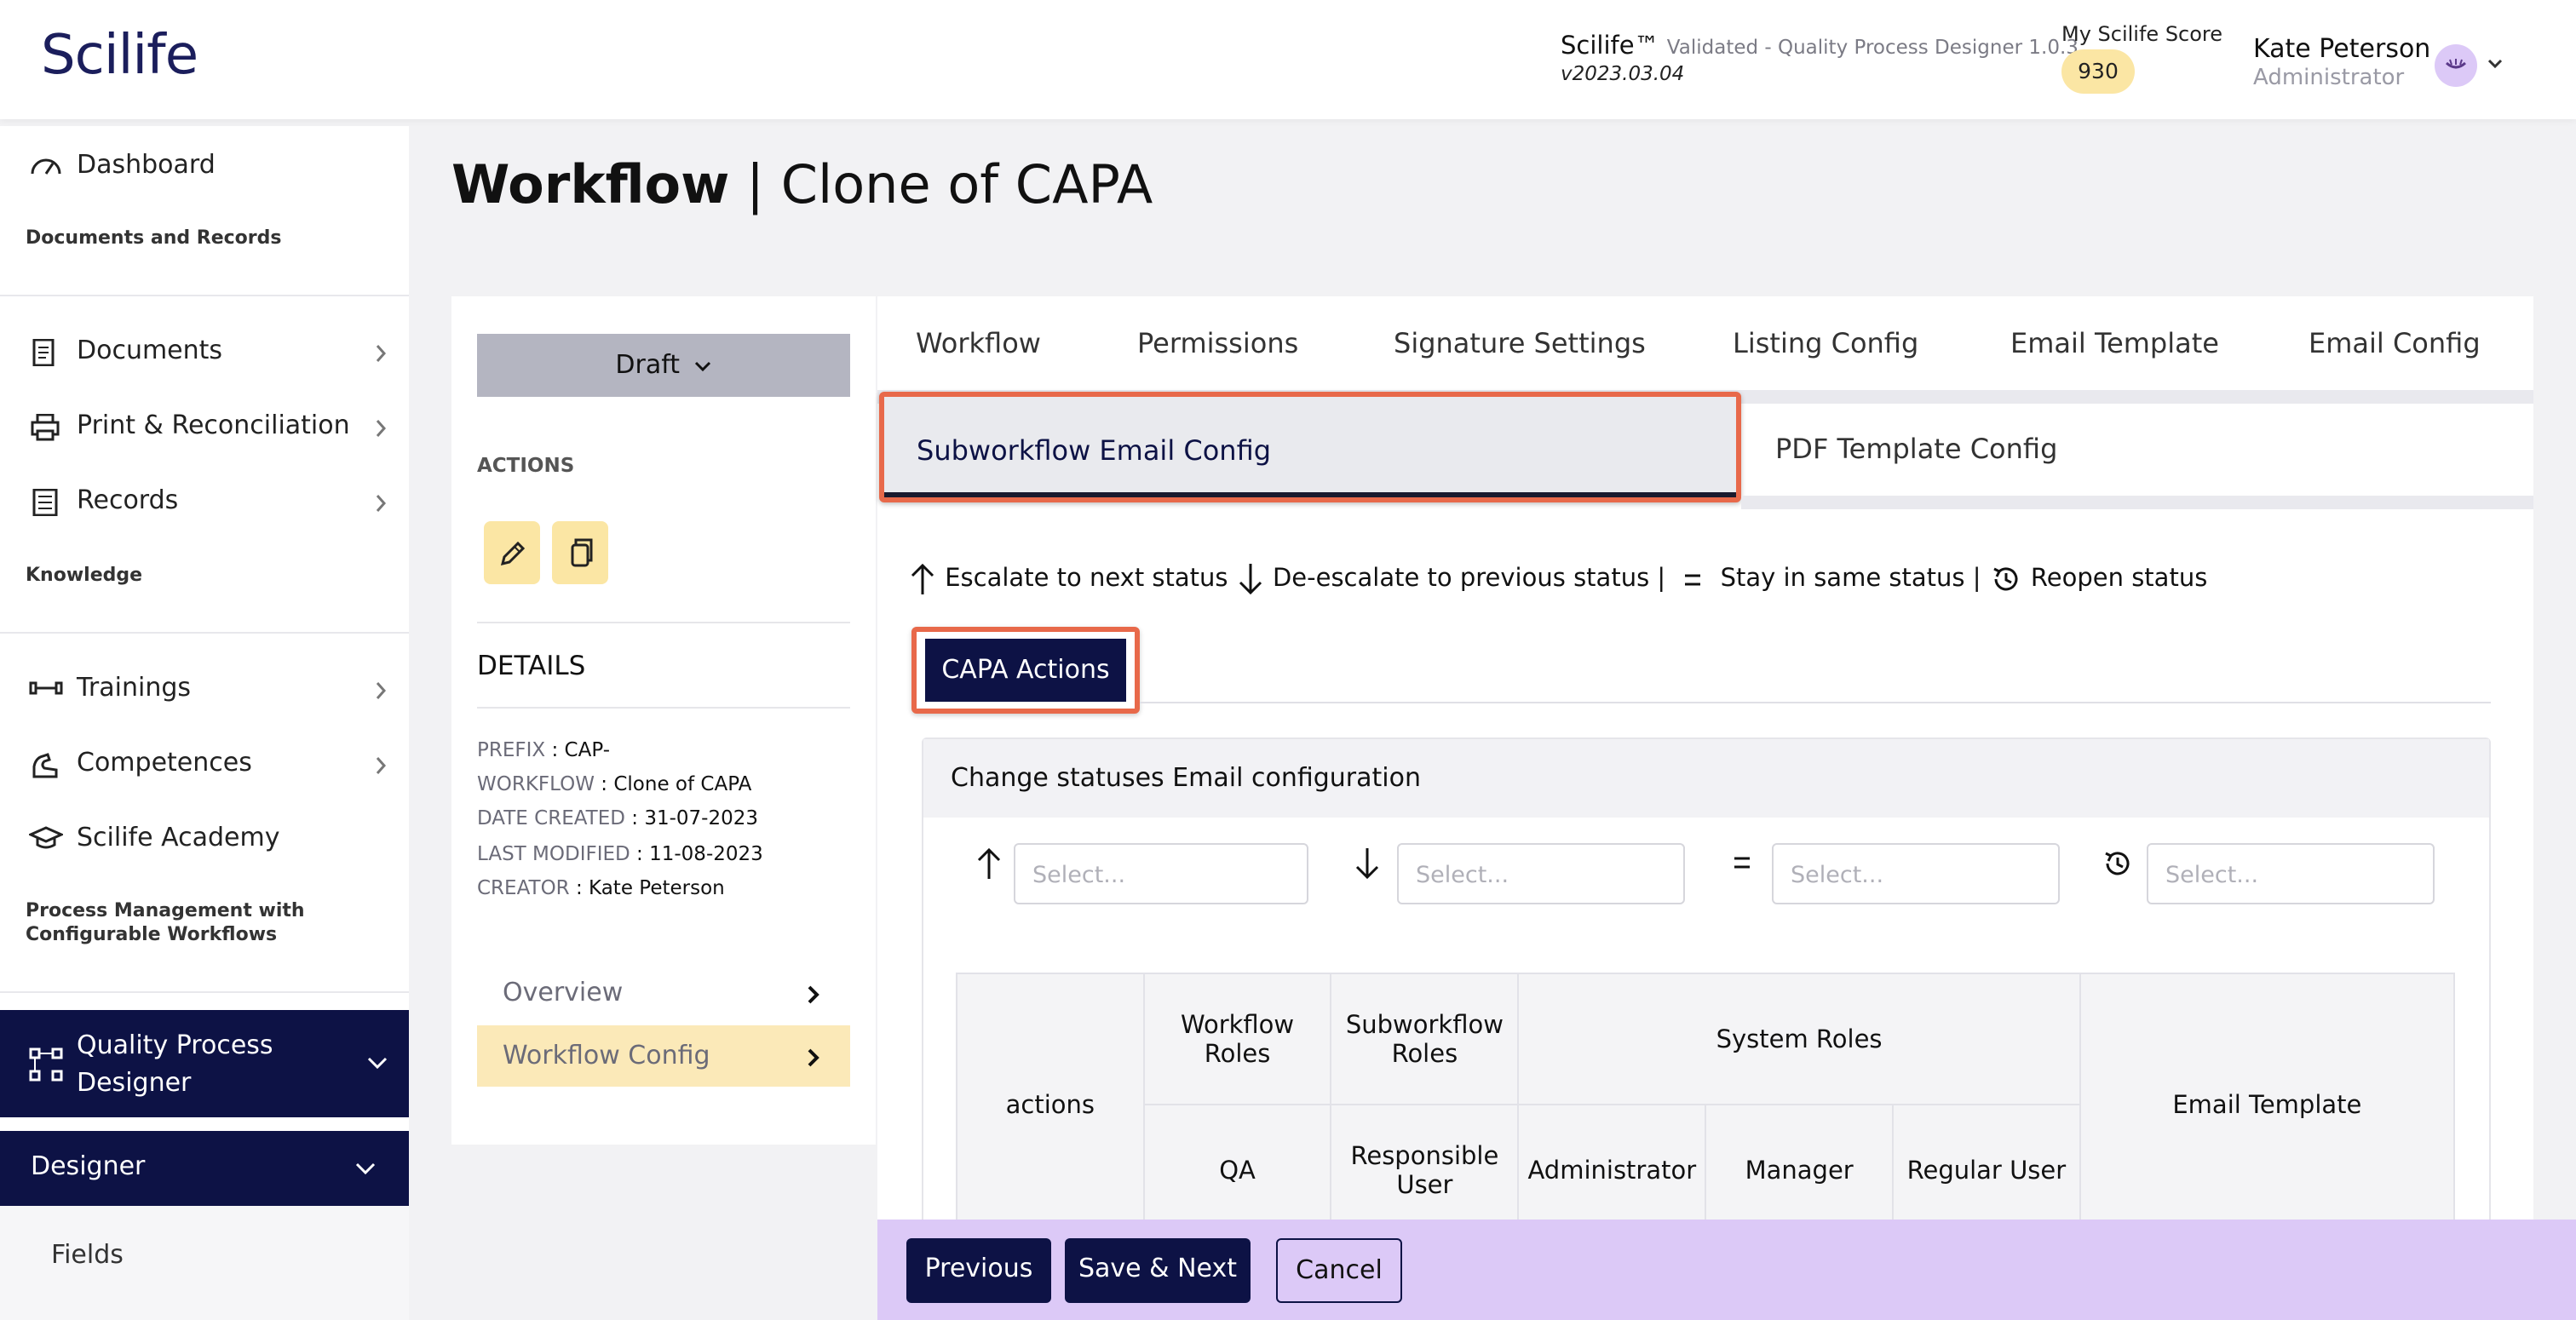 The image size is (2576, 1320). I want to click on tab-pdf-template-config: PDF Template Config, so click(1916, 449).